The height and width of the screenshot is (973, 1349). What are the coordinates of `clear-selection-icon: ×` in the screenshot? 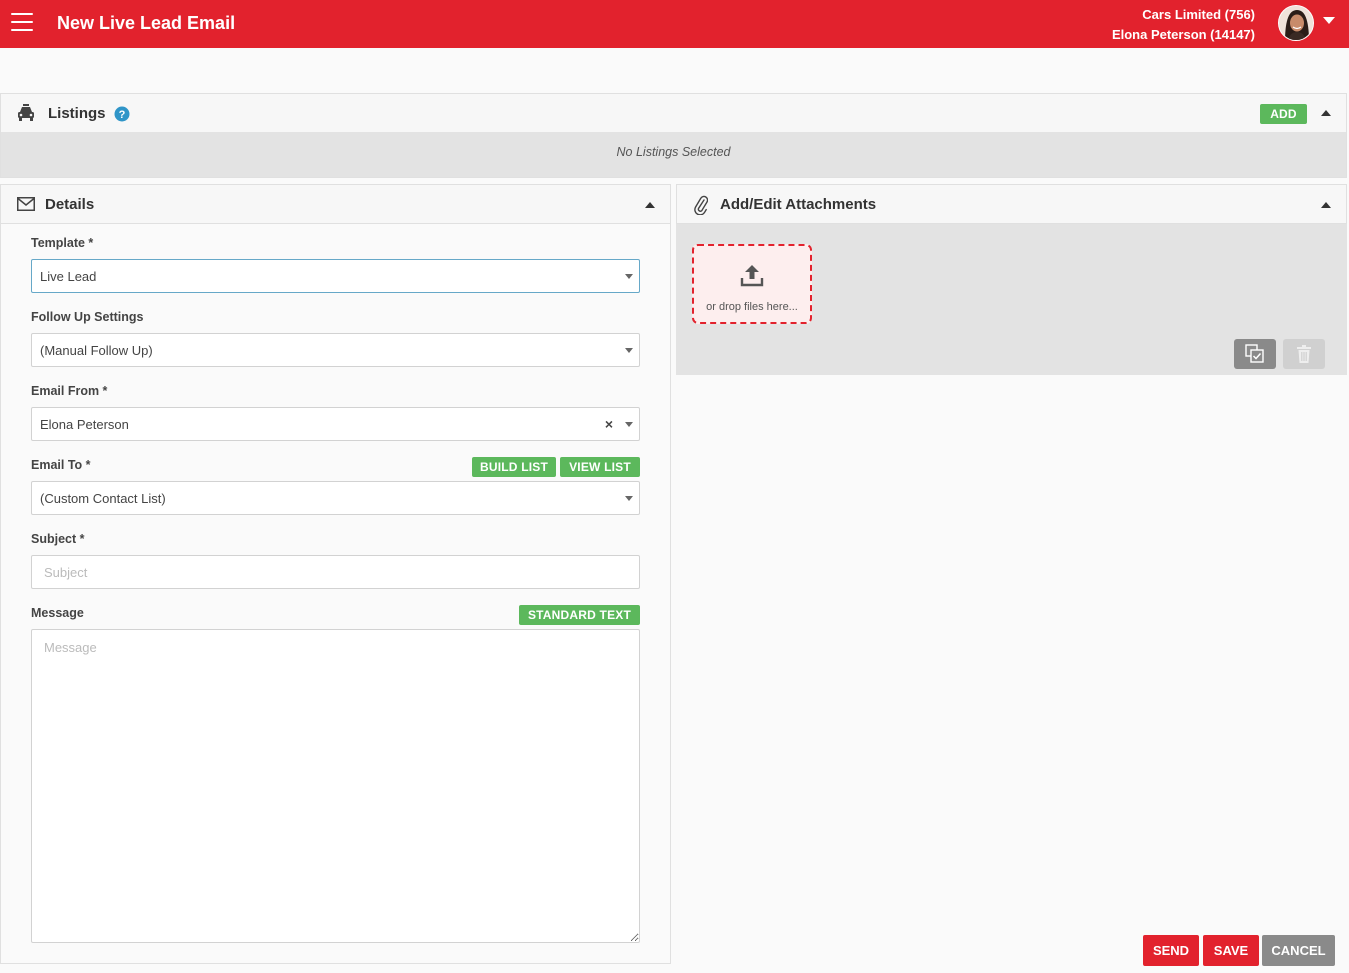 It's located at (609, 424).